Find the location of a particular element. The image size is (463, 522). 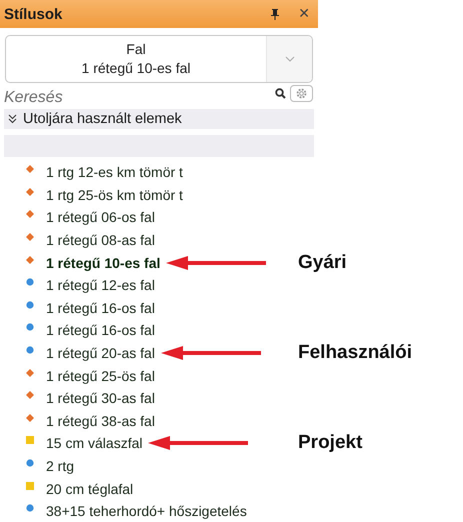

style-list-item: 1 rtg 25-ös km tömör t is located at coordinates (91, 194).